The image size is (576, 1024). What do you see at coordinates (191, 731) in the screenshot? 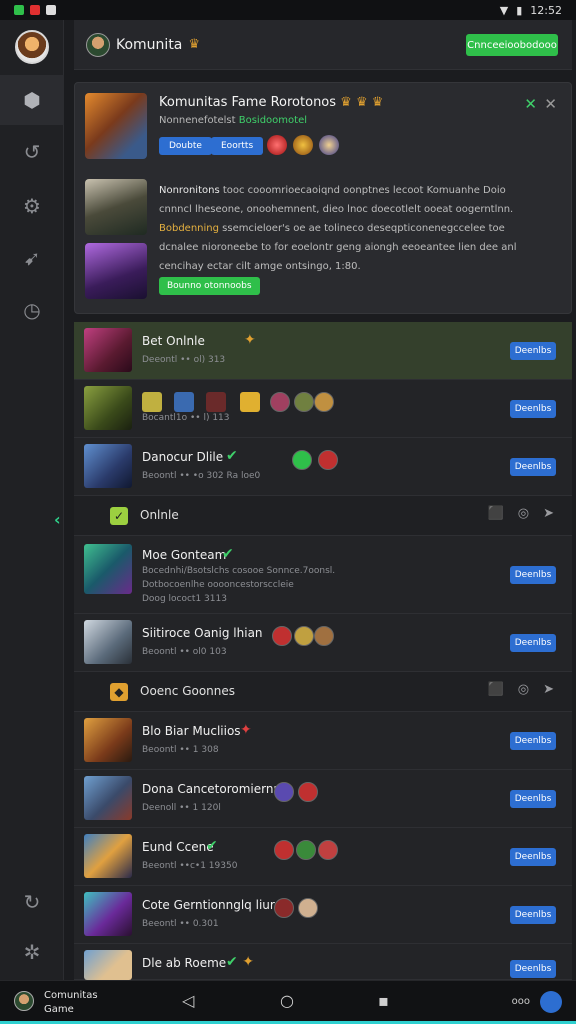
I see `item-name: Blo Biar Mucliios` at bounding box center [191, 731].